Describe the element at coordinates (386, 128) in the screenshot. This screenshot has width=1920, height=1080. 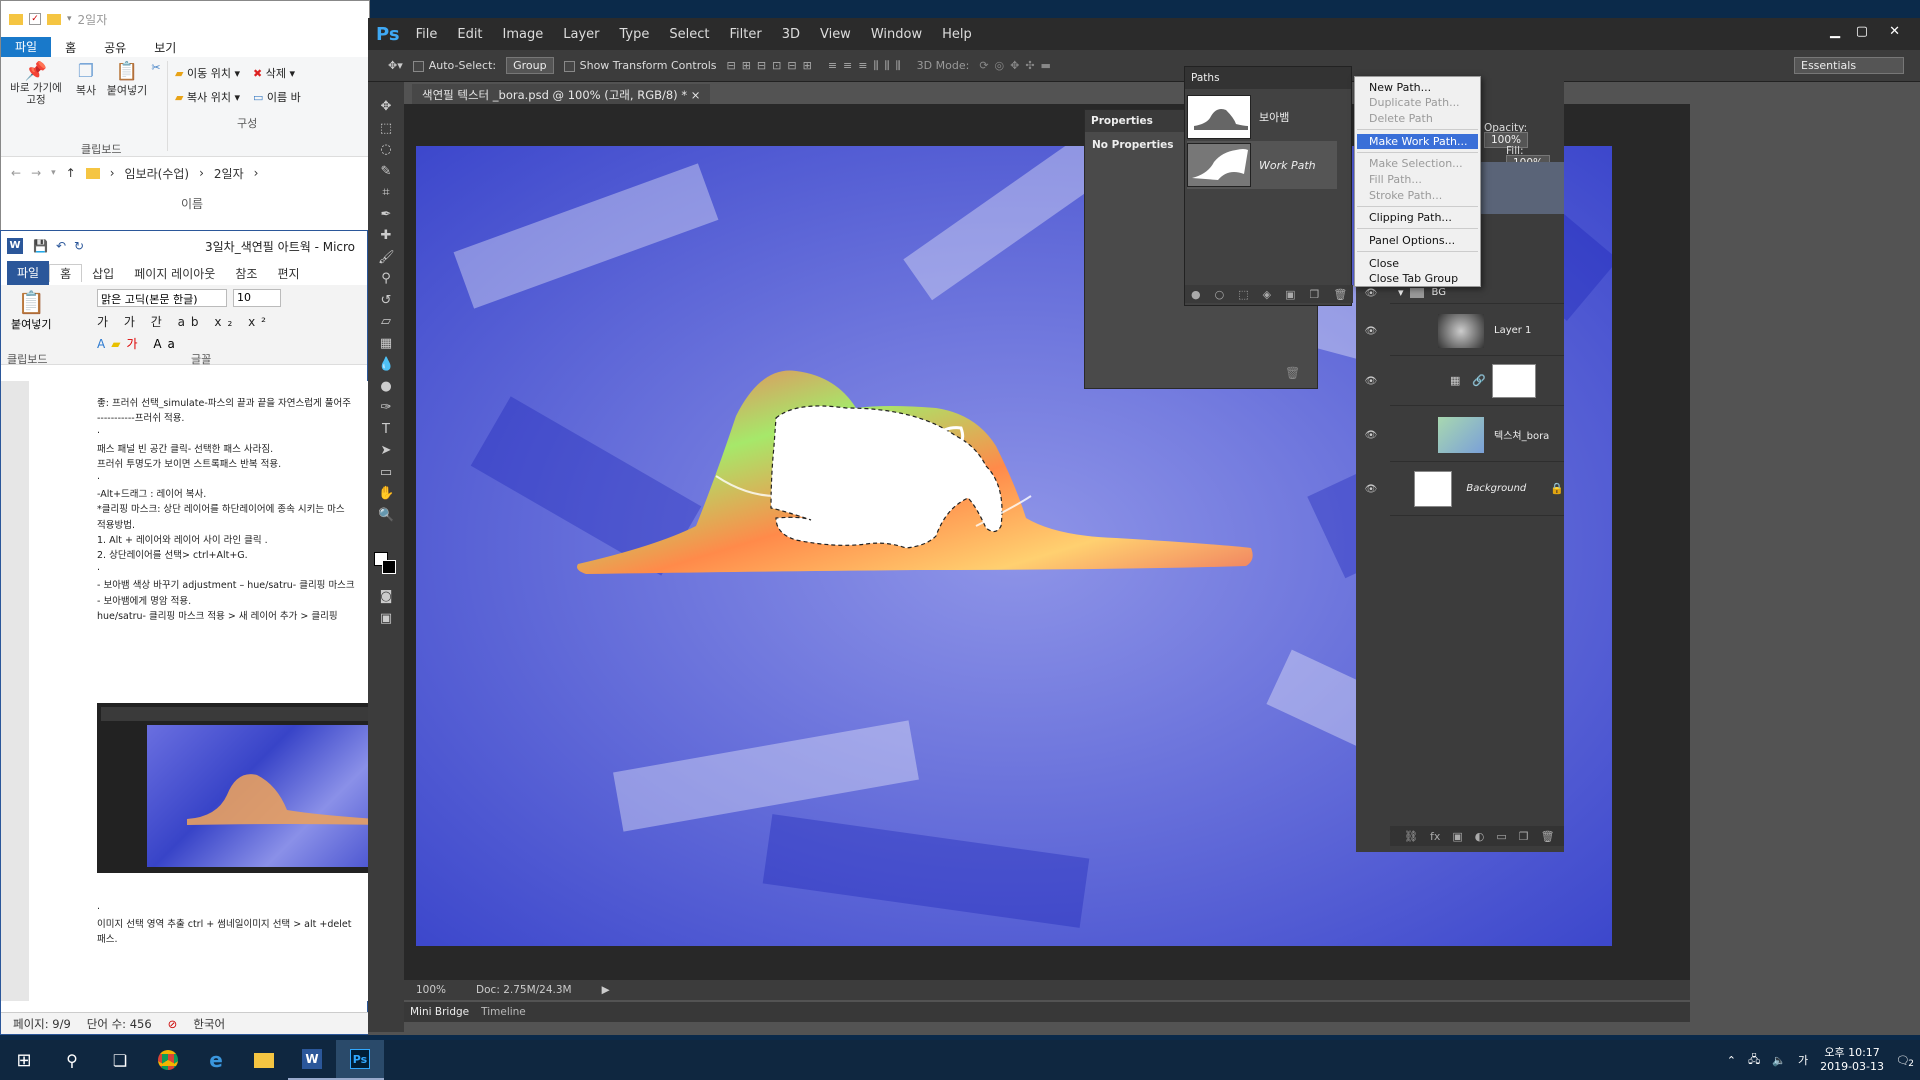
I see `marquee-tool-icon: ⬚` at that location.